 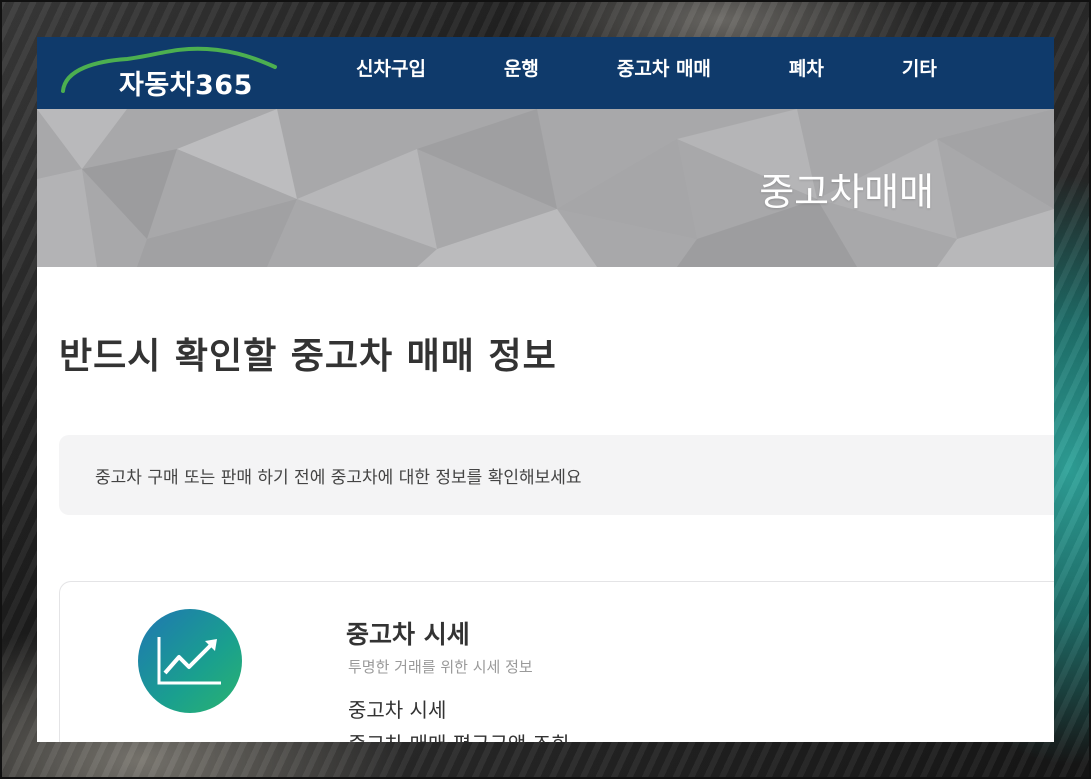 What do you see at coordinates (190, 661) in the screenshot?
I see `chart-trend-up-icon` at bounding box center [190, 661].